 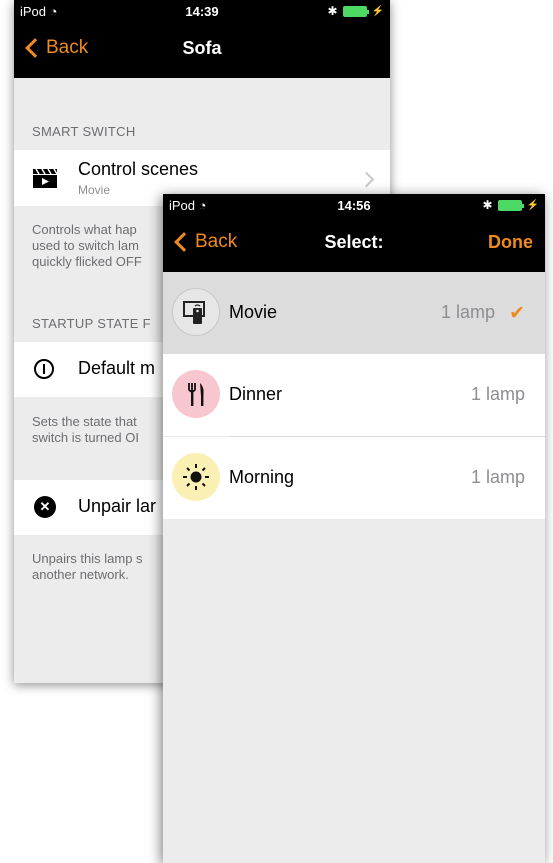 I want to click on chevron-right-icon, so click(x=366, y=179).